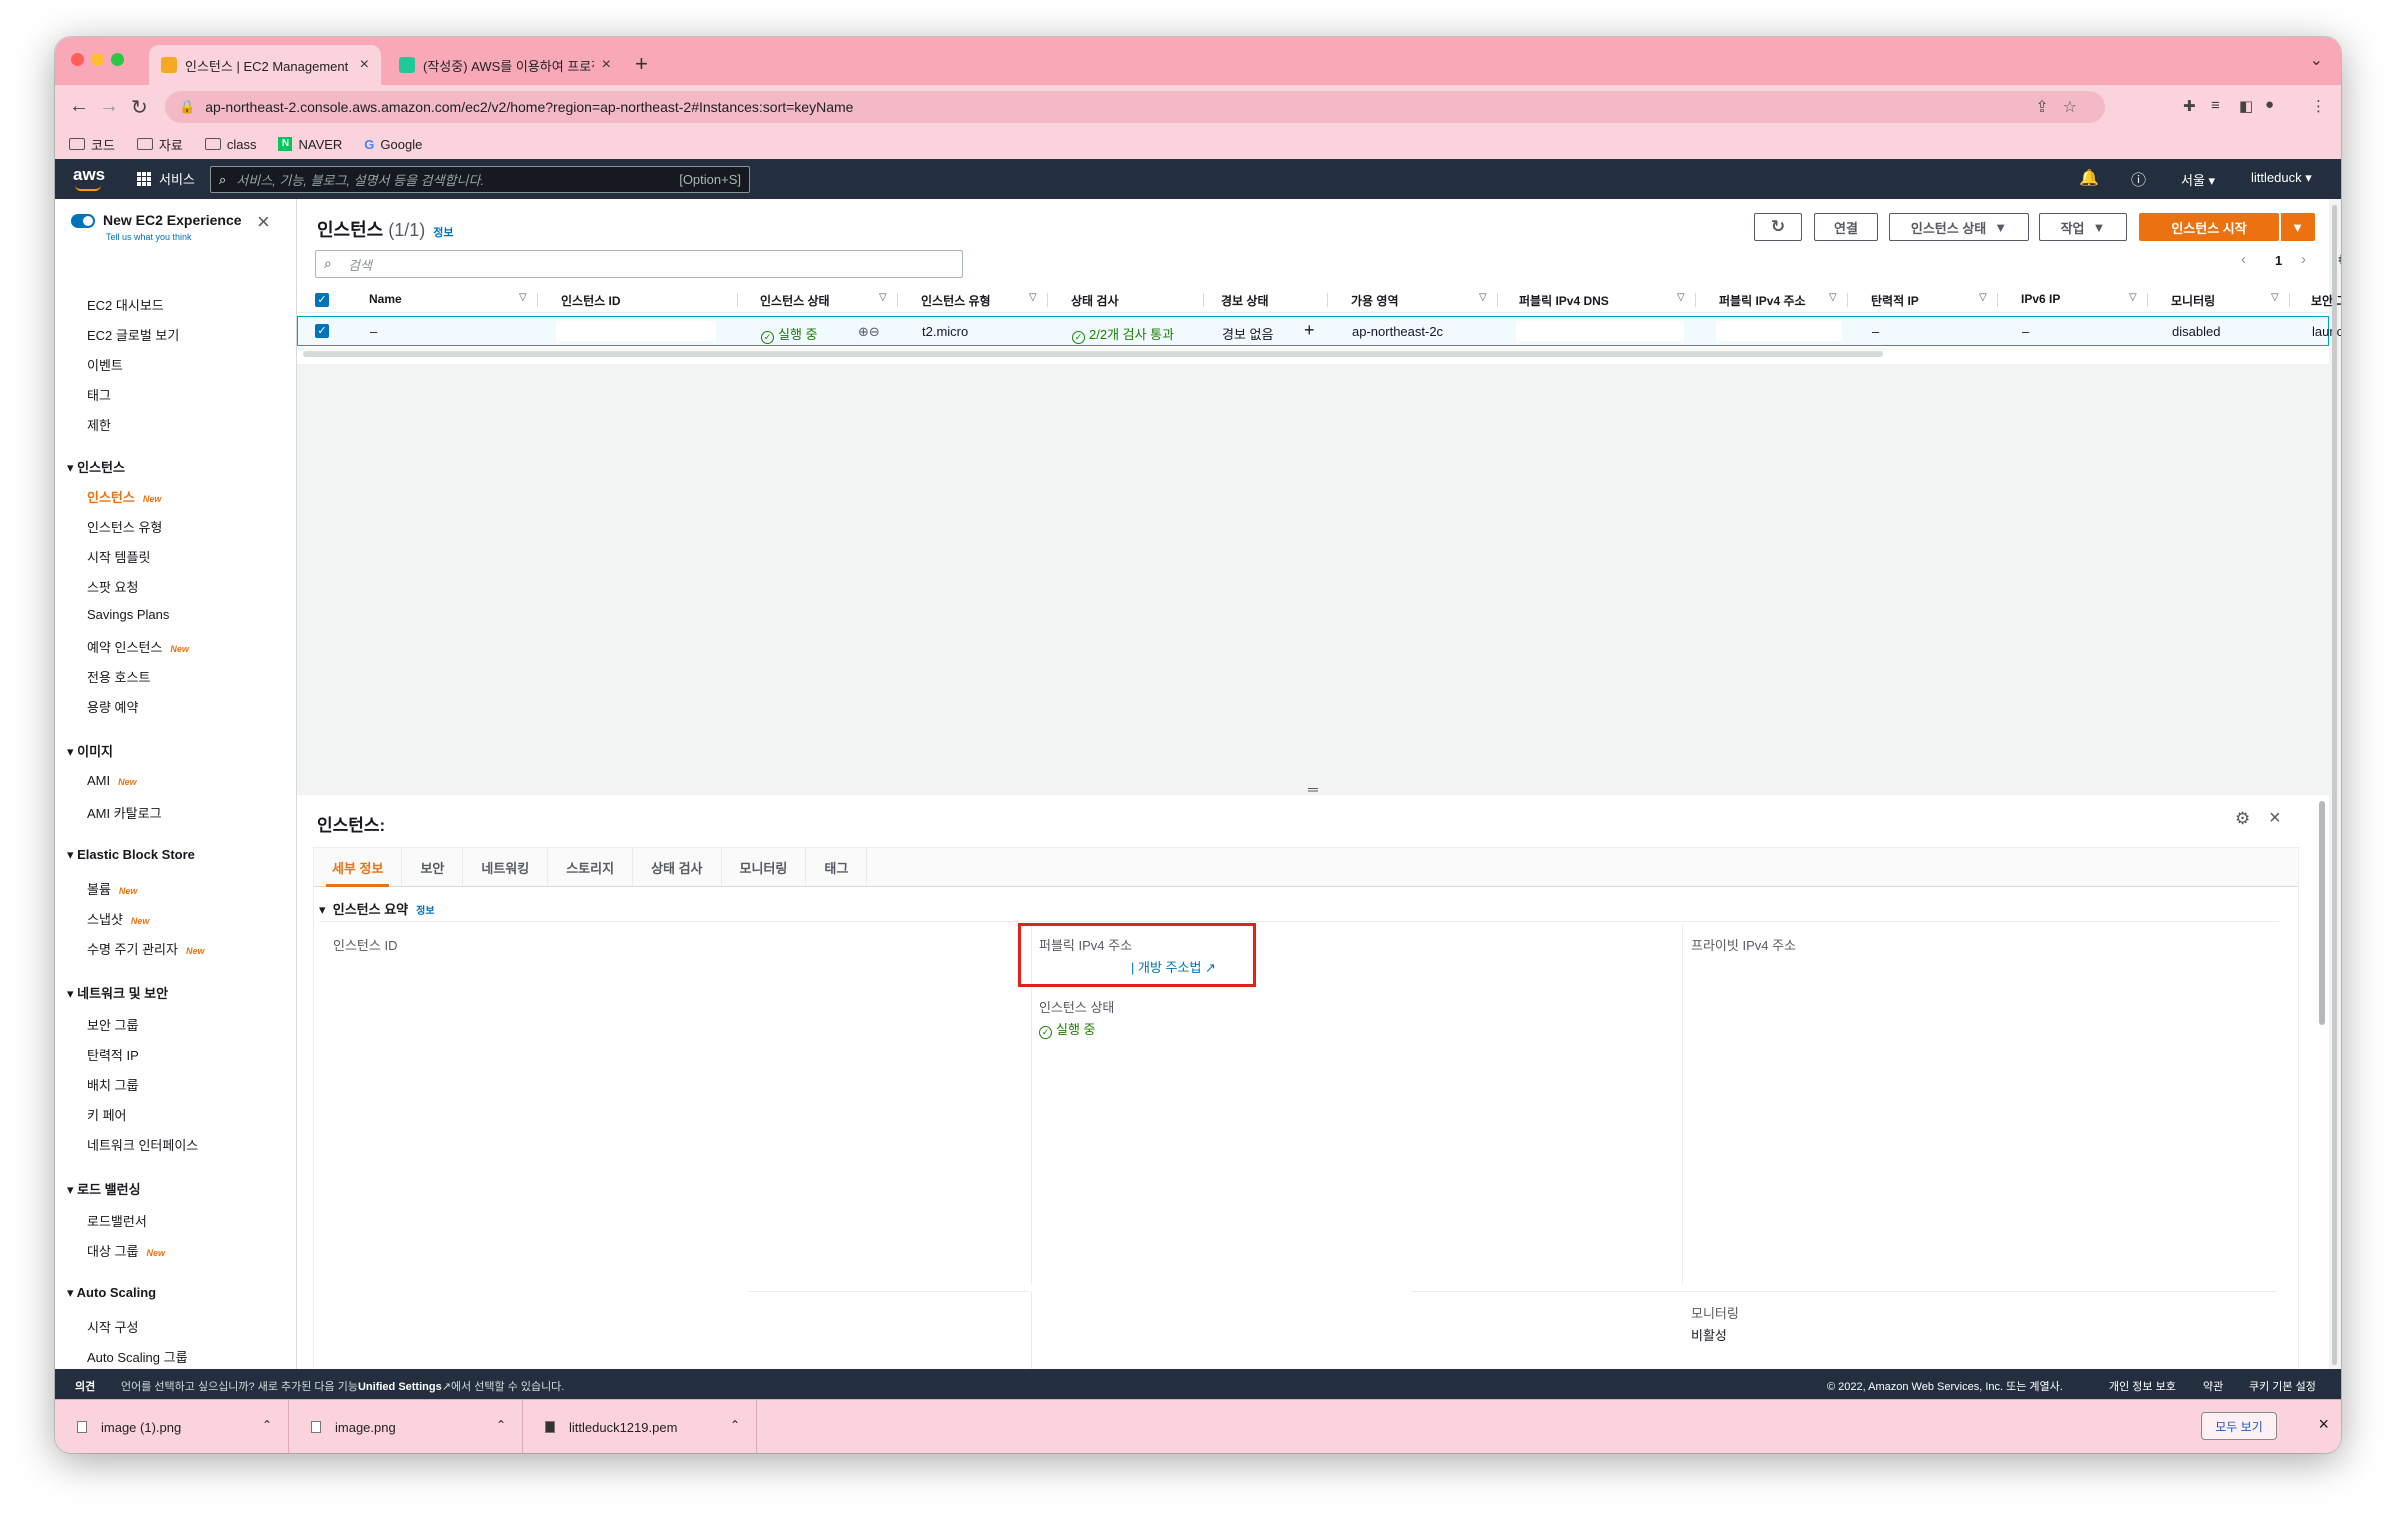  Describe the element at coordinates (1895, 300) in the screenshot. I see `col-elastic-ip: 탄력적 IP` at that location.